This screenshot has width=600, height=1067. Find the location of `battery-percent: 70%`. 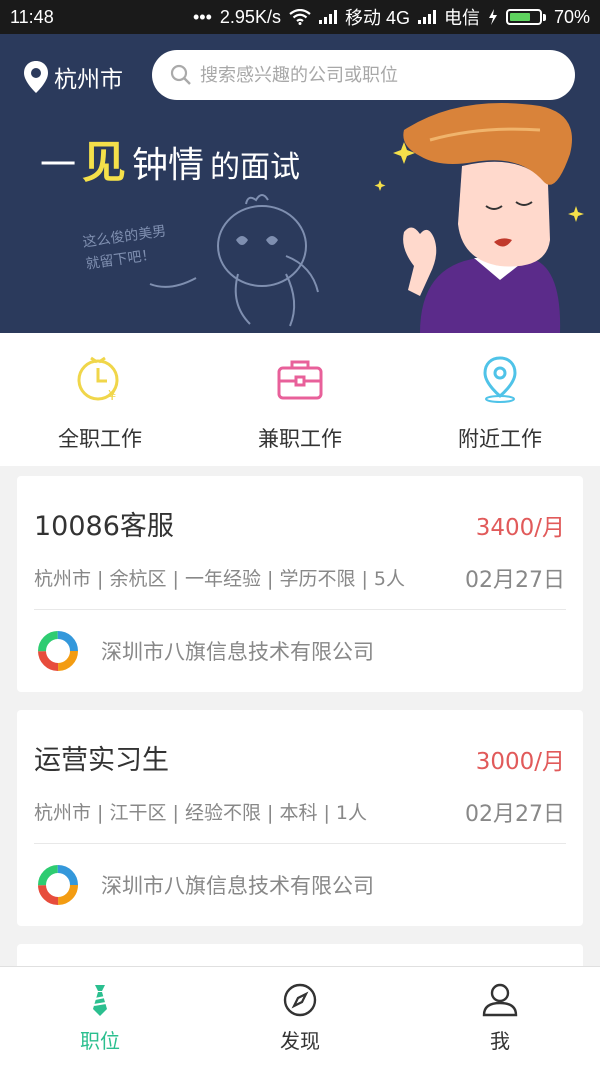

battery-percent: 70% is located at coordinates (571, 16).